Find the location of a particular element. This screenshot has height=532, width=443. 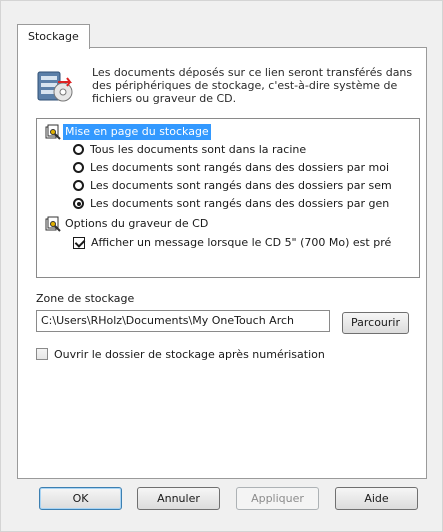

layout-settings-icon is located at coordinates (53, 132).